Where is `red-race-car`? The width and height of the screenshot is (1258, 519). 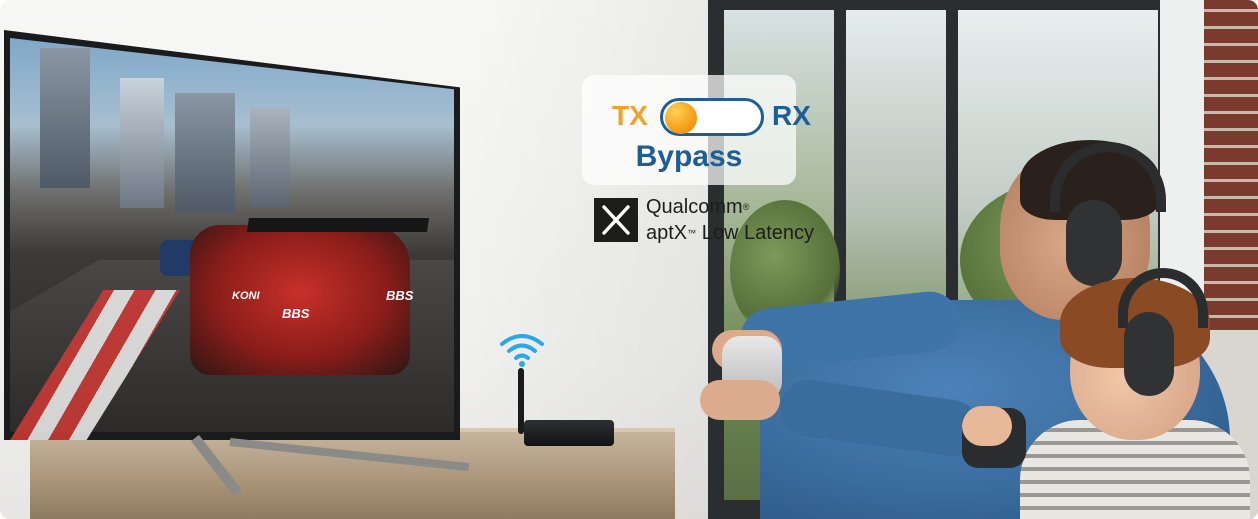 red-race-car is located at coordinates (300, 300).